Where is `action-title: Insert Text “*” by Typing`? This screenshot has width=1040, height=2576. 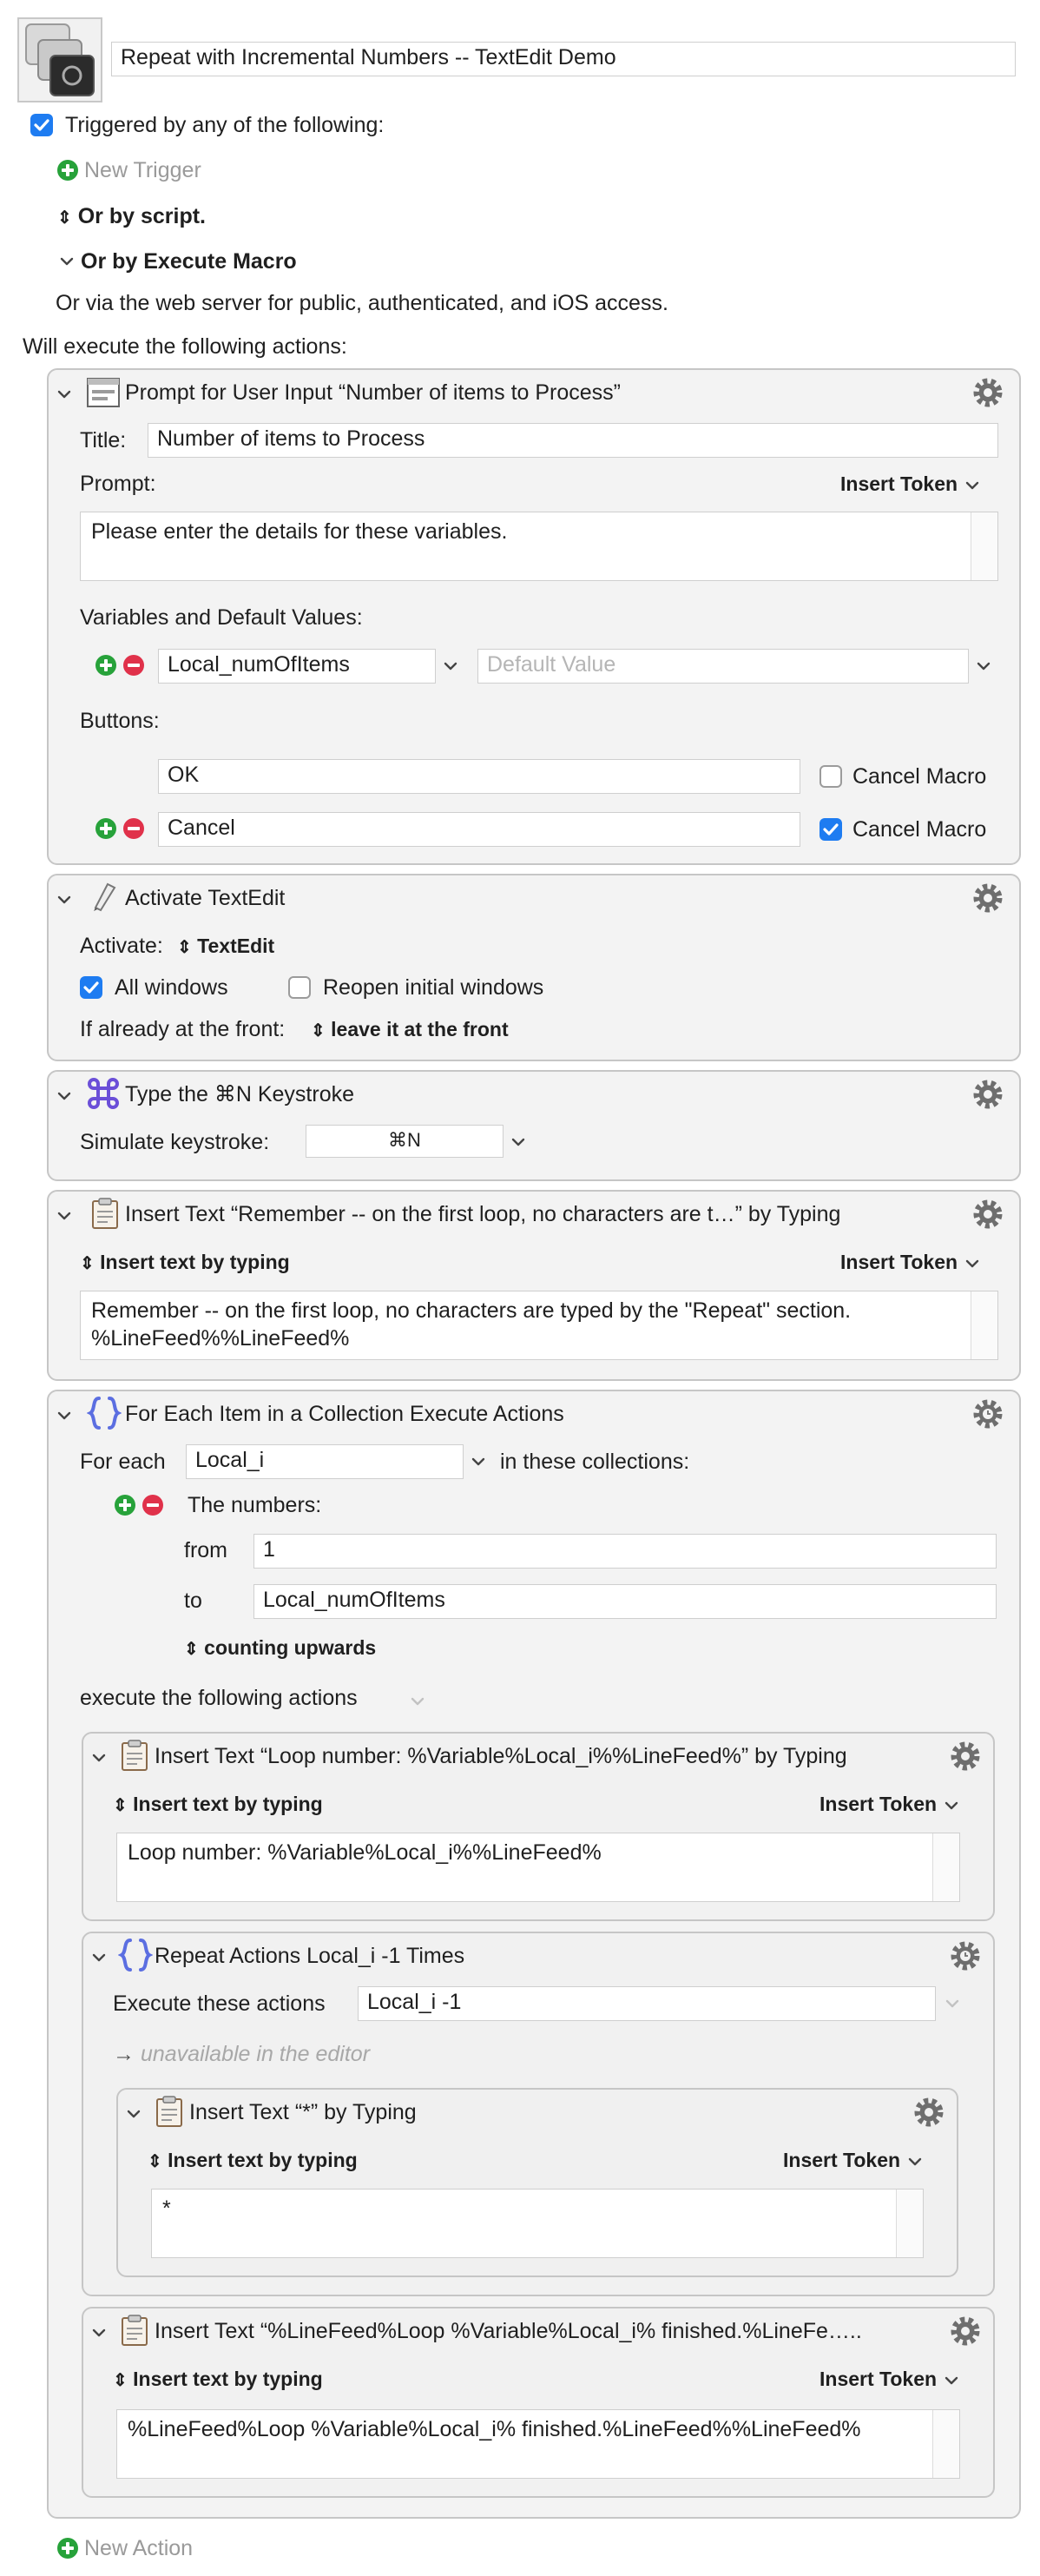 action-title: Insert Text “*” by Typing is located at coordinates (303, 2112).